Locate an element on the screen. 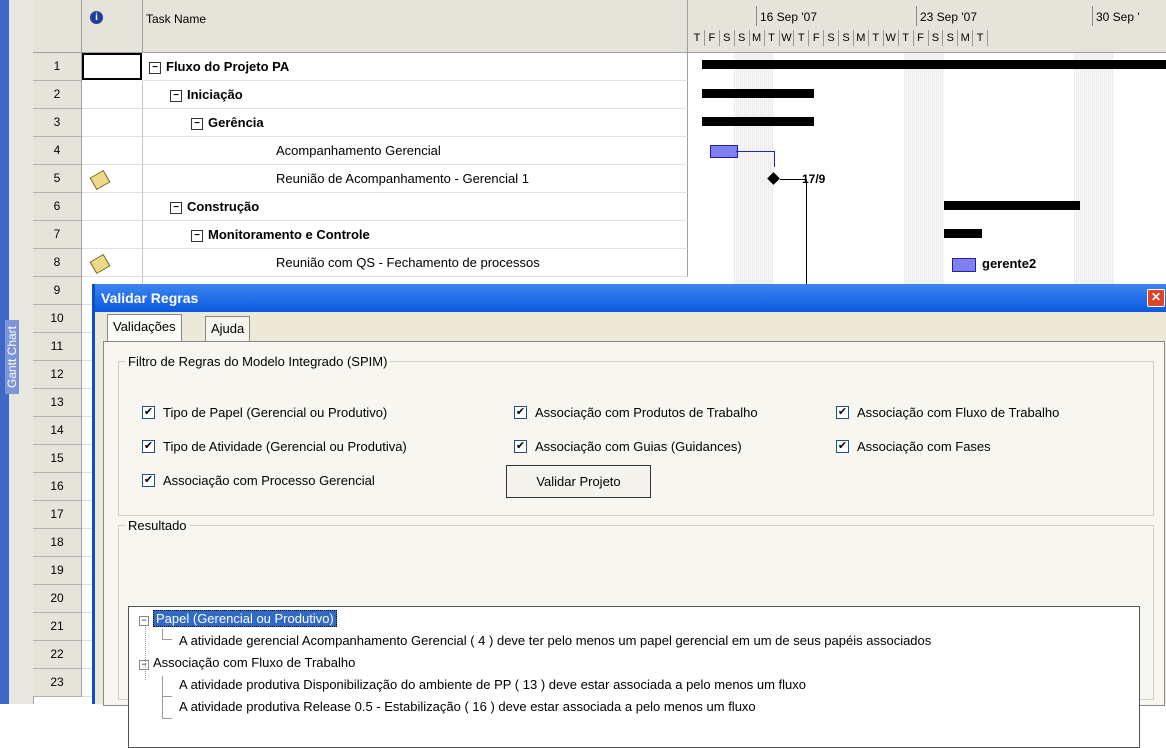 This screenshot has width=1166, height=748. row-number: 6 is located at coordinates (57, 207).